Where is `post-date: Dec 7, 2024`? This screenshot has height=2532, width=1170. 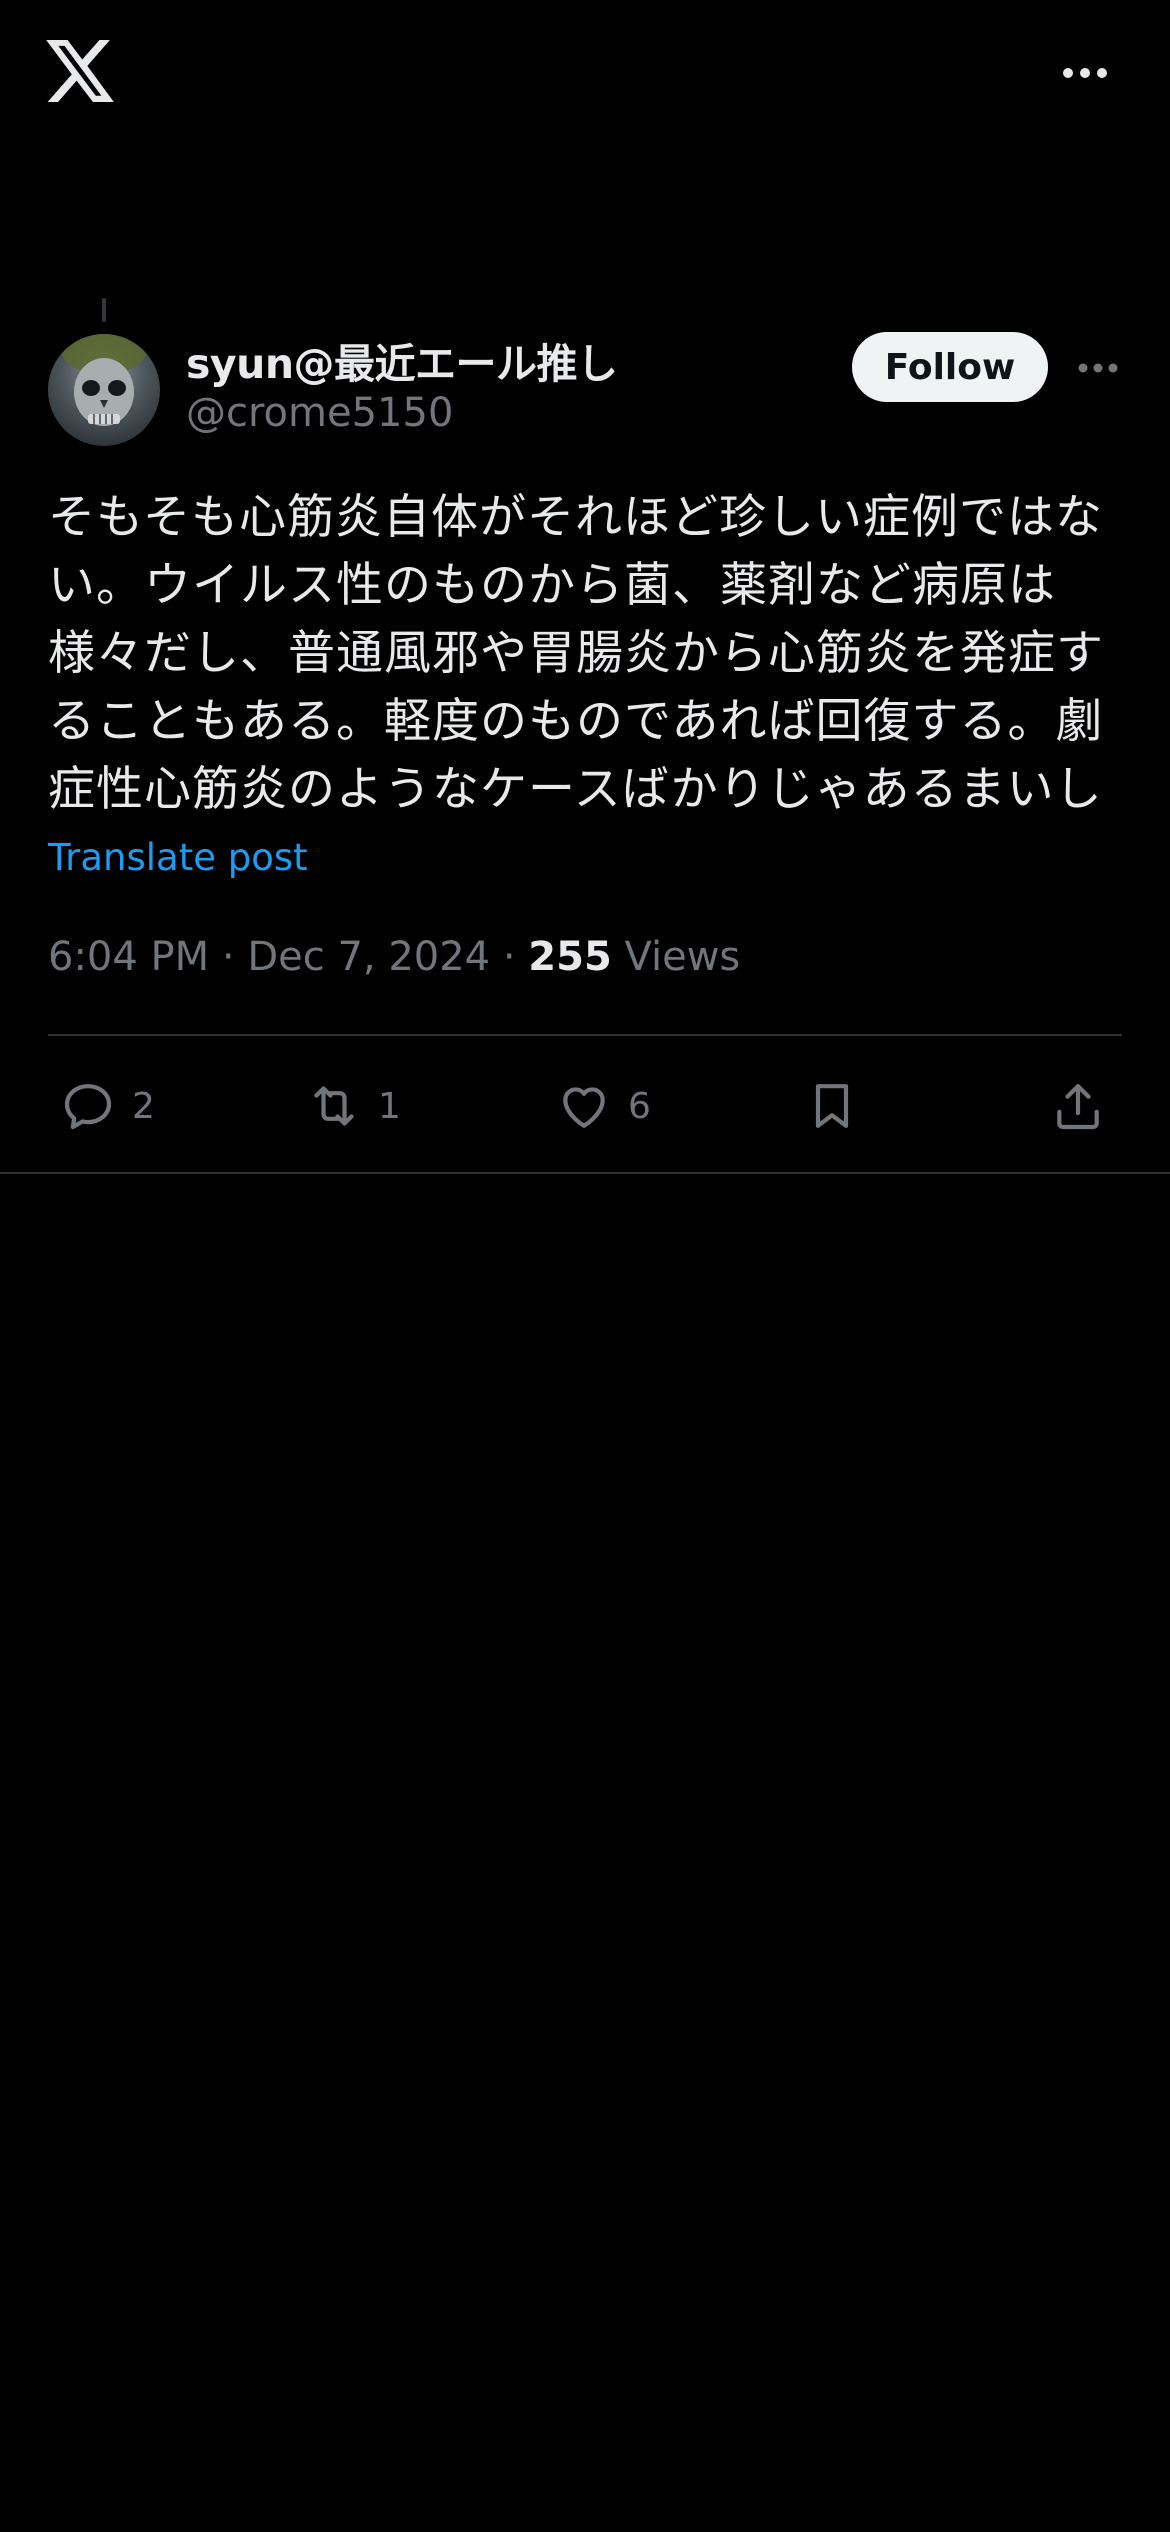
post-date: Dec 7, 2024 is located at coordinates (368, 957).